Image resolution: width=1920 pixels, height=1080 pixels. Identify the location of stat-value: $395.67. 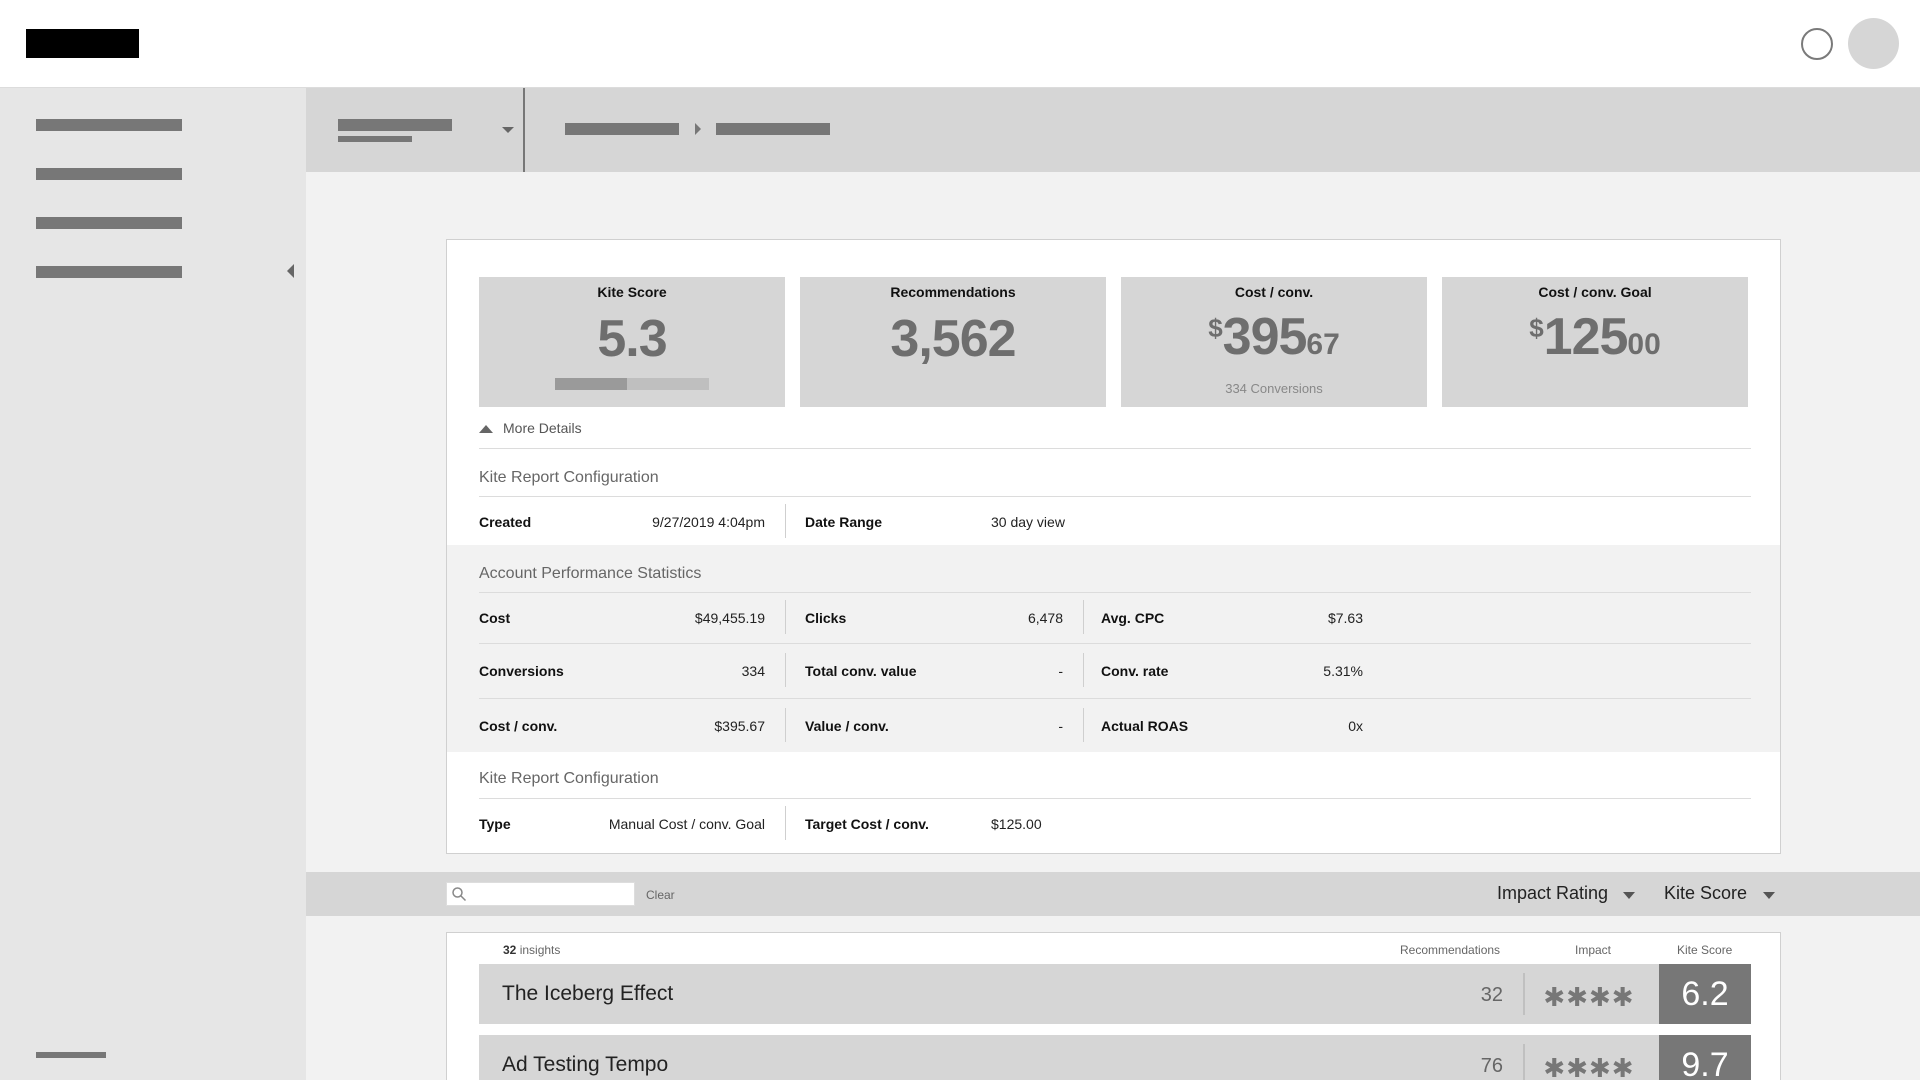
(739, 726).